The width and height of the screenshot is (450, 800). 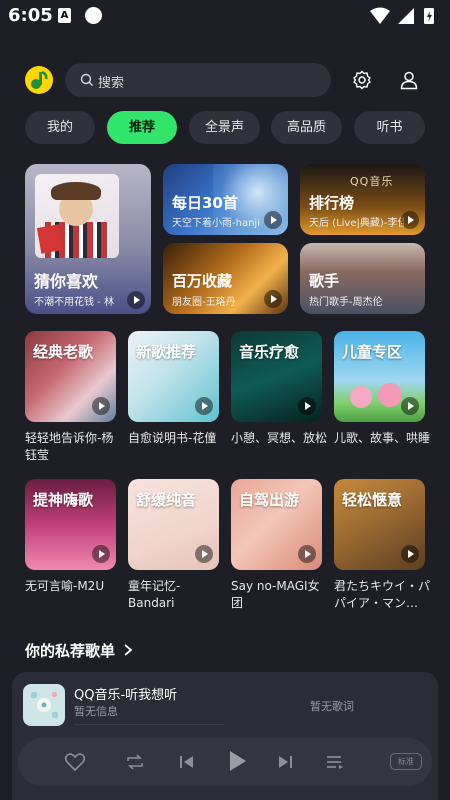 What do you see at coordinates (63, 352) in the screenshot?
I see `tile-title: 经典老歌` at bounding box center [63, 352].